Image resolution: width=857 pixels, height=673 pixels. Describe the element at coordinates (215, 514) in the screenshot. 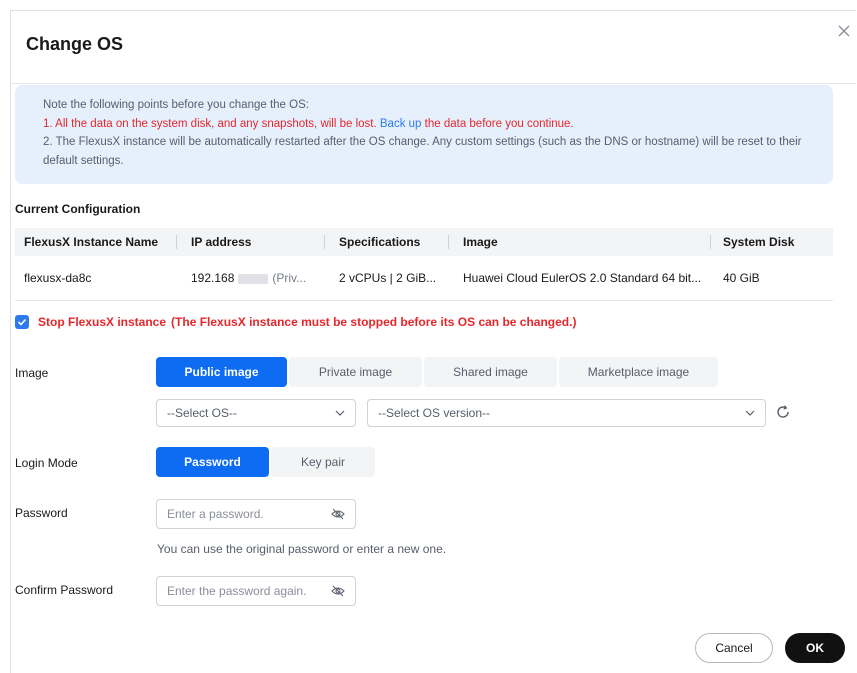

I see `password-placeholder: Enter a password.` at that location.